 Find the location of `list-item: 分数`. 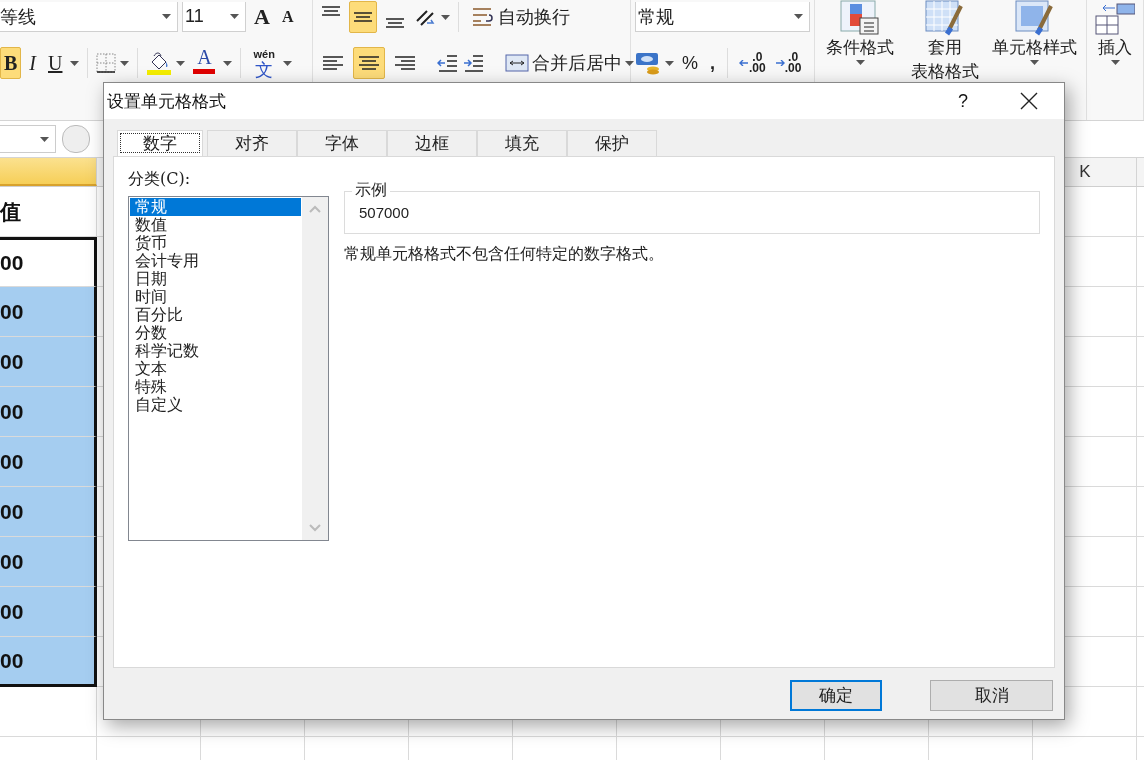

list-item: 分数 is located at coordinates (215, 333).